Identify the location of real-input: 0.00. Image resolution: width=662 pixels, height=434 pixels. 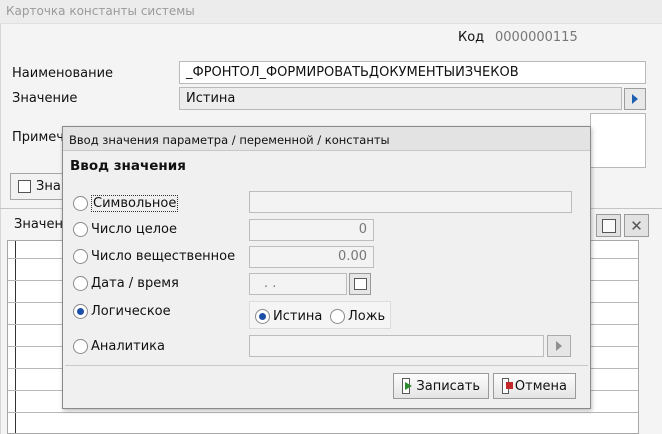
(311, 257).